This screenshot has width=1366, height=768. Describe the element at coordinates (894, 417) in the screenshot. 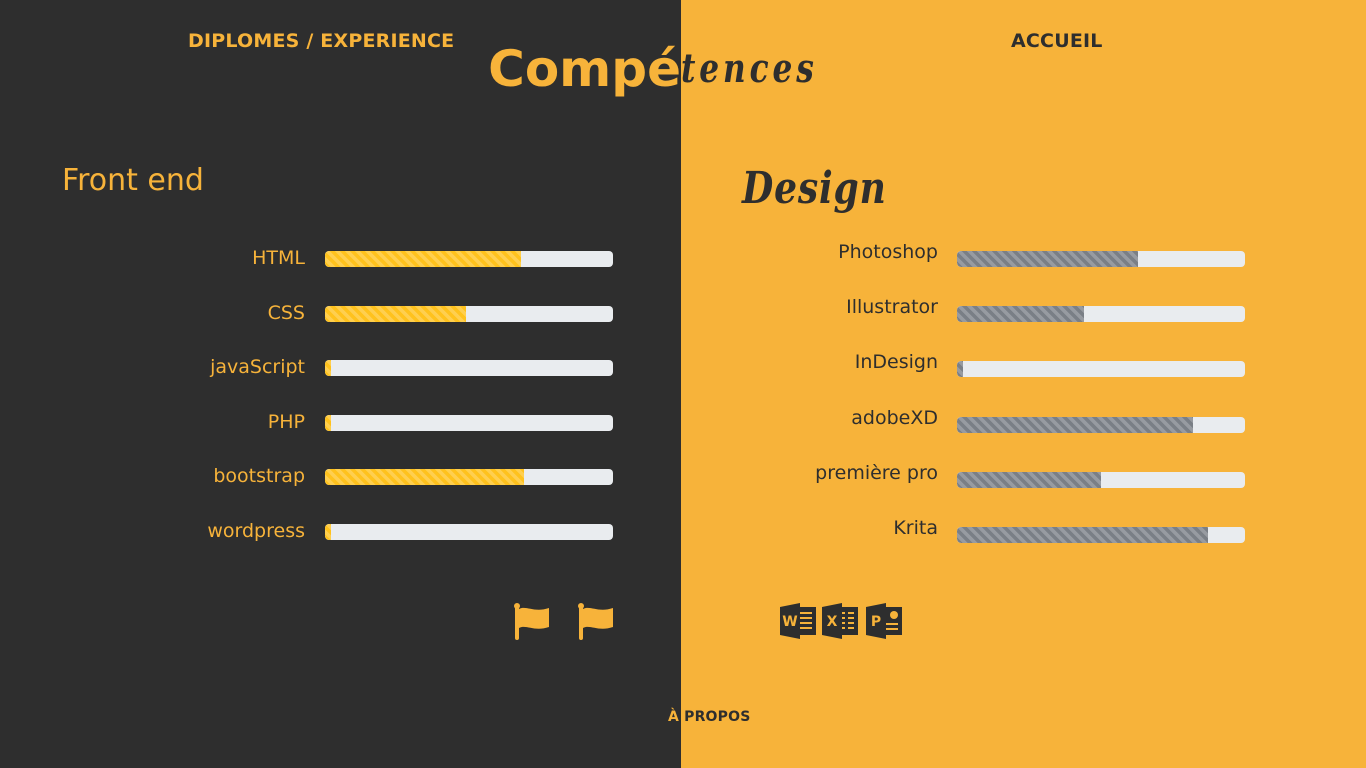

I see `skill-label: adobeXD` at that location.